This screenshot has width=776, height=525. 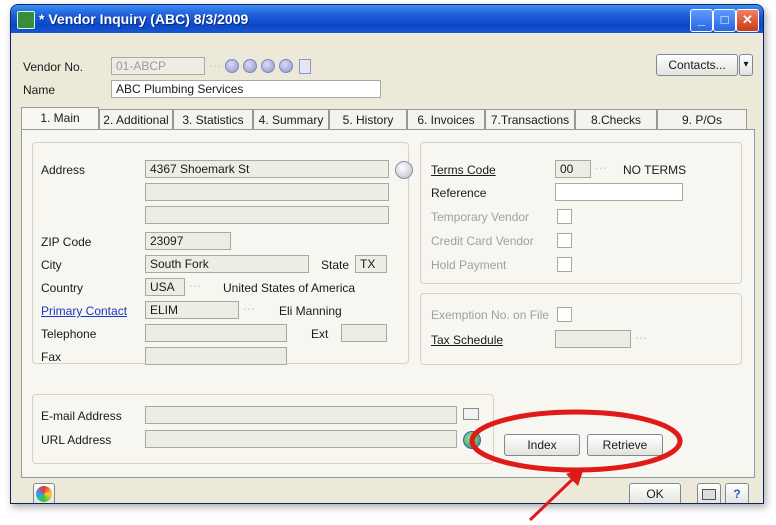 What do you see at coordinates (554, 497) in the screenshot?
I see `highlight-arrow-shaft` at bounding box center [554, 497].